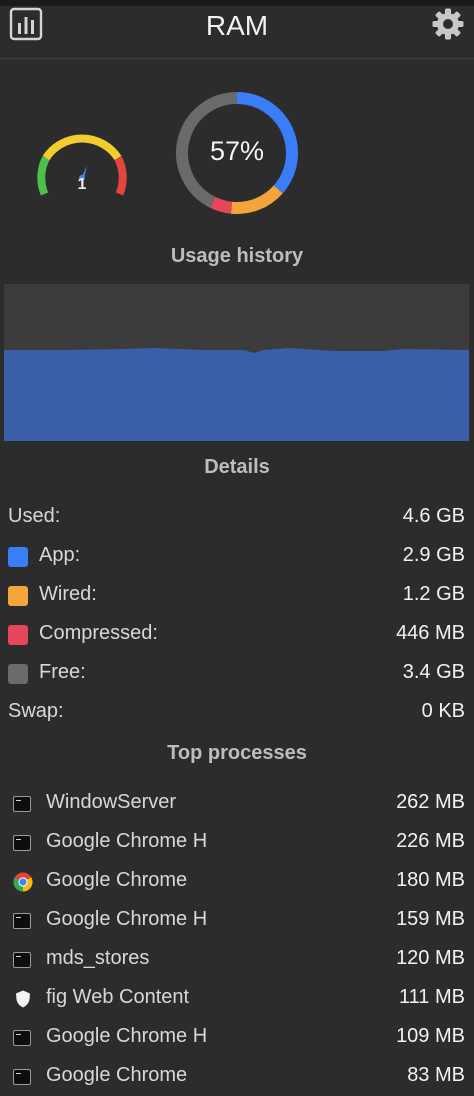  I want to click on detail-used: Used: 4.6 GB, so click(237, 518).